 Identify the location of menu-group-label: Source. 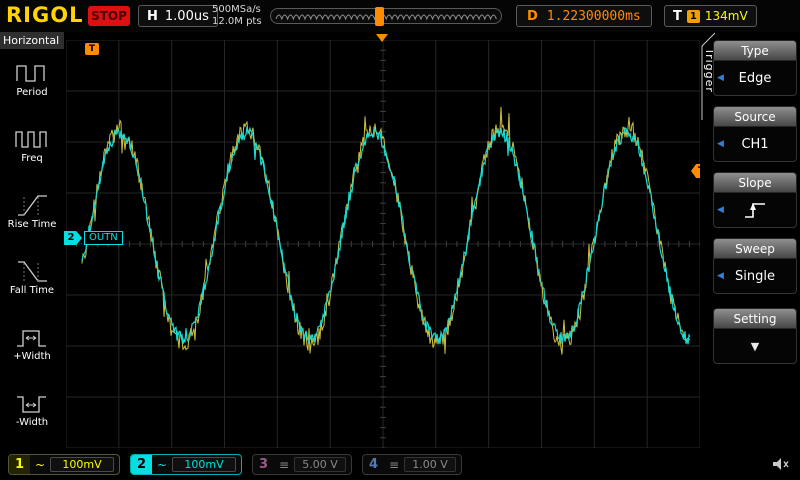
(755, 116).